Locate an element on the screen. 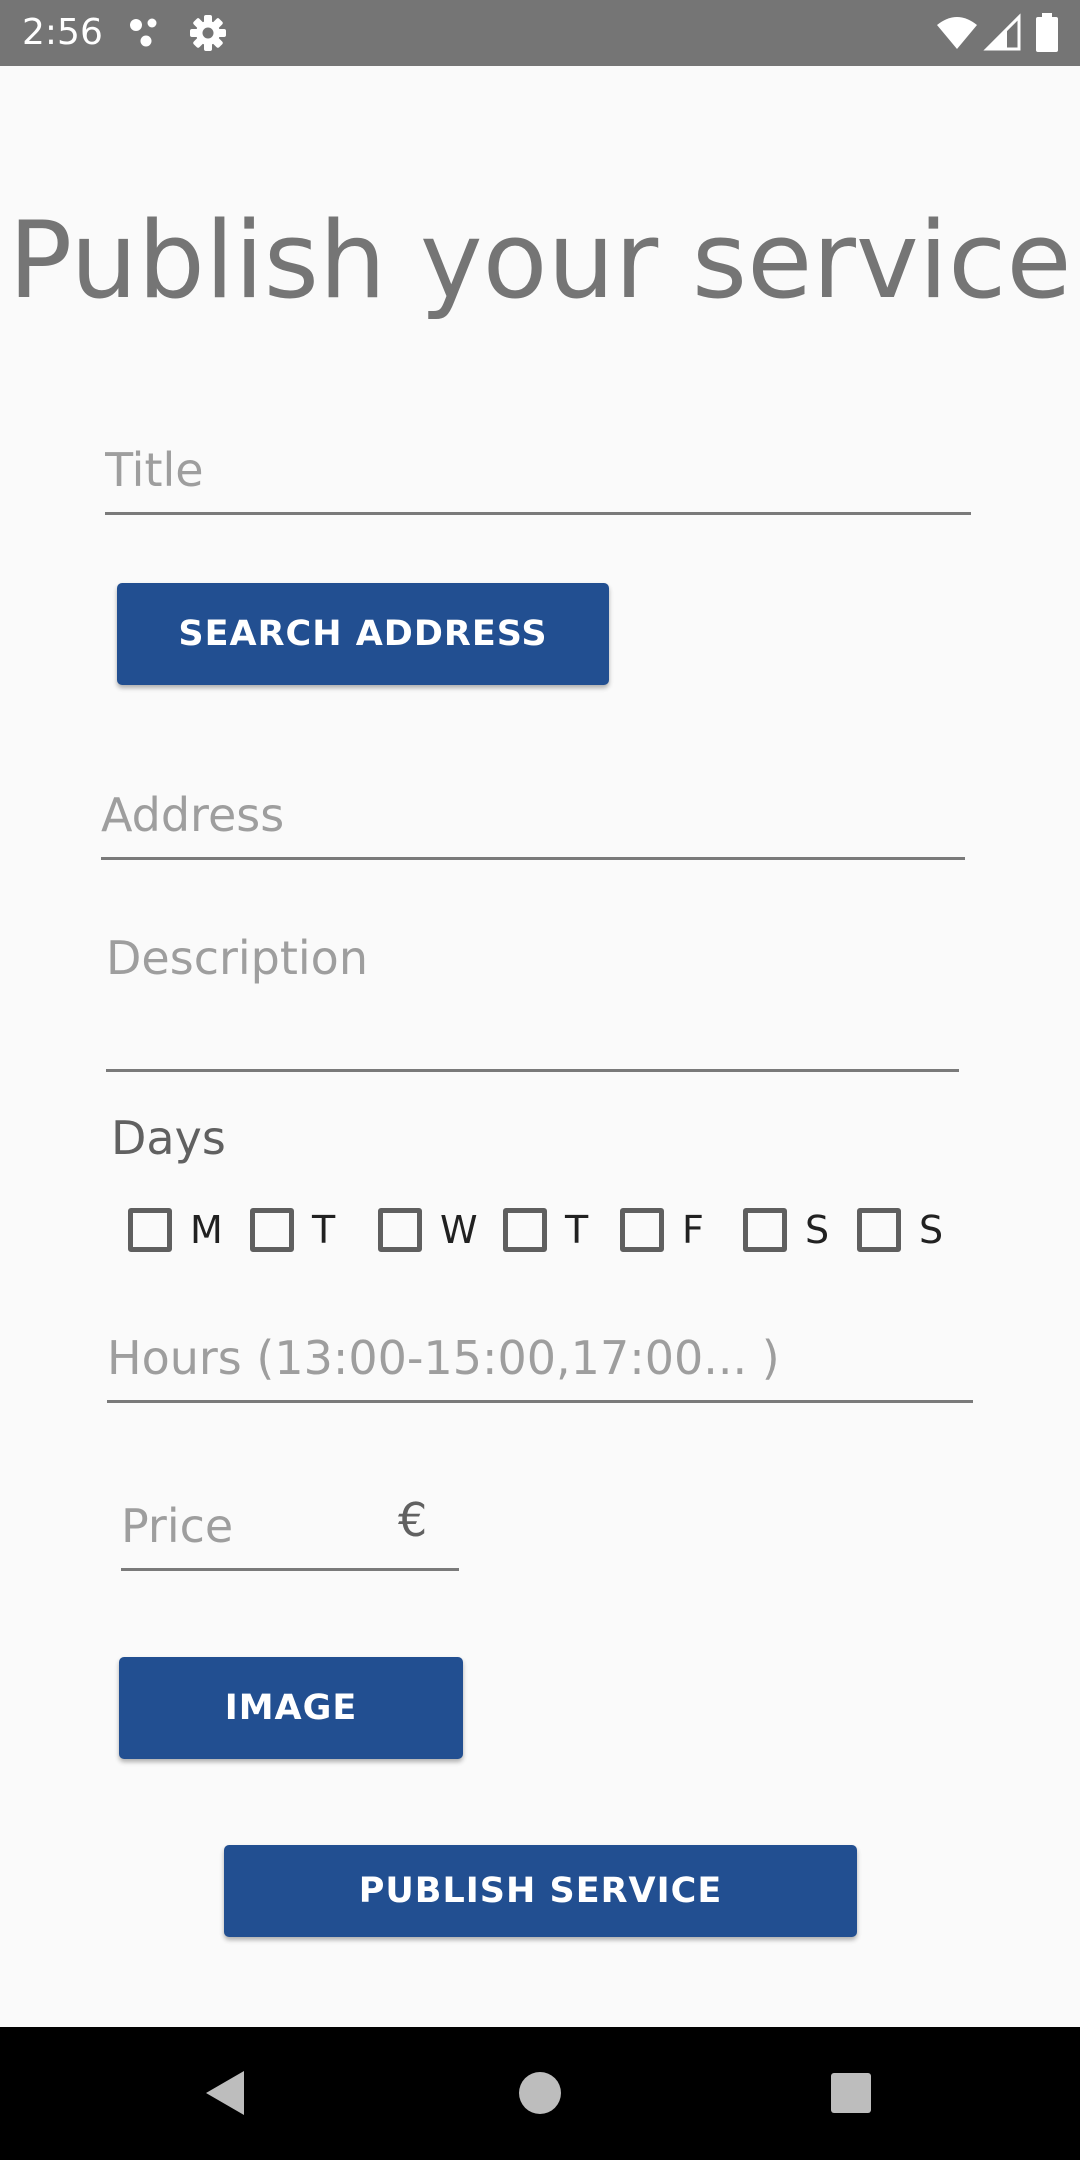  battery-icon is located at coordinates (1047, 33).